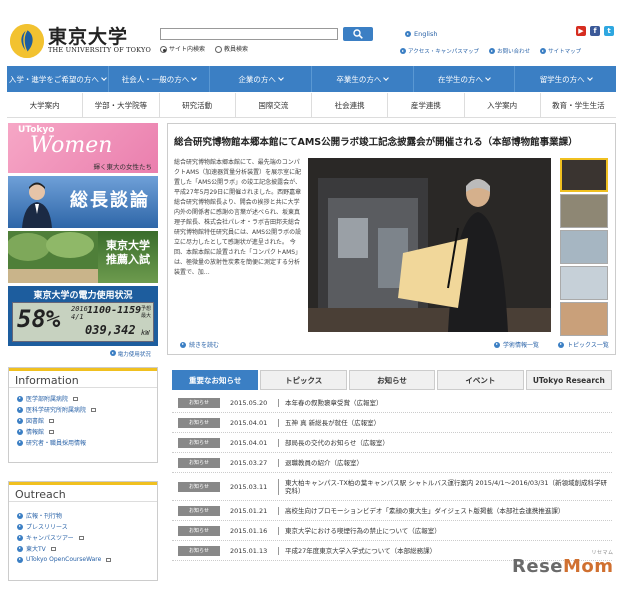  I want to click on feature-thumbnails, so click(585, 248).